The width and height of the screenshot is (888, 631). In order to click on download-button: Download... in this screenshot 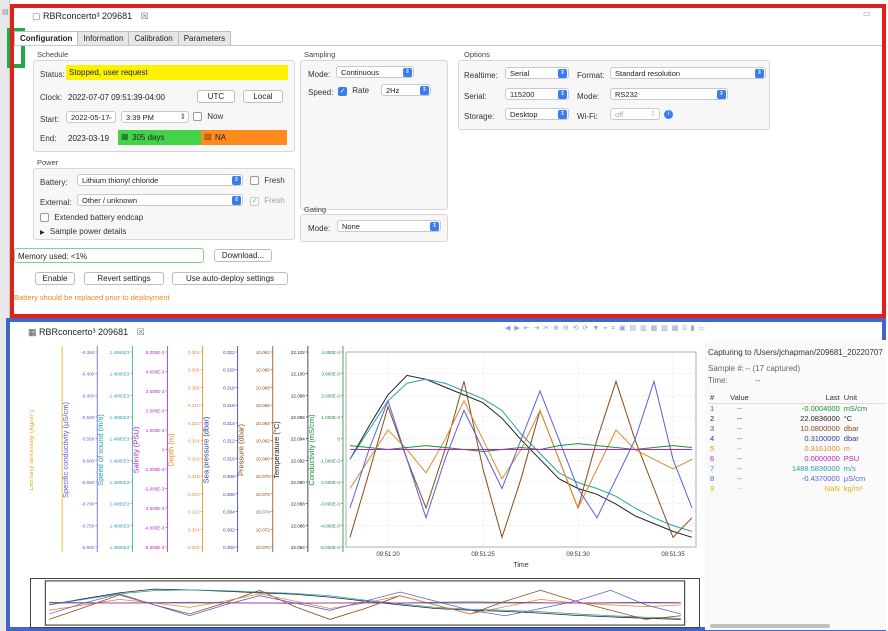, I will do `click(243, 255)`.